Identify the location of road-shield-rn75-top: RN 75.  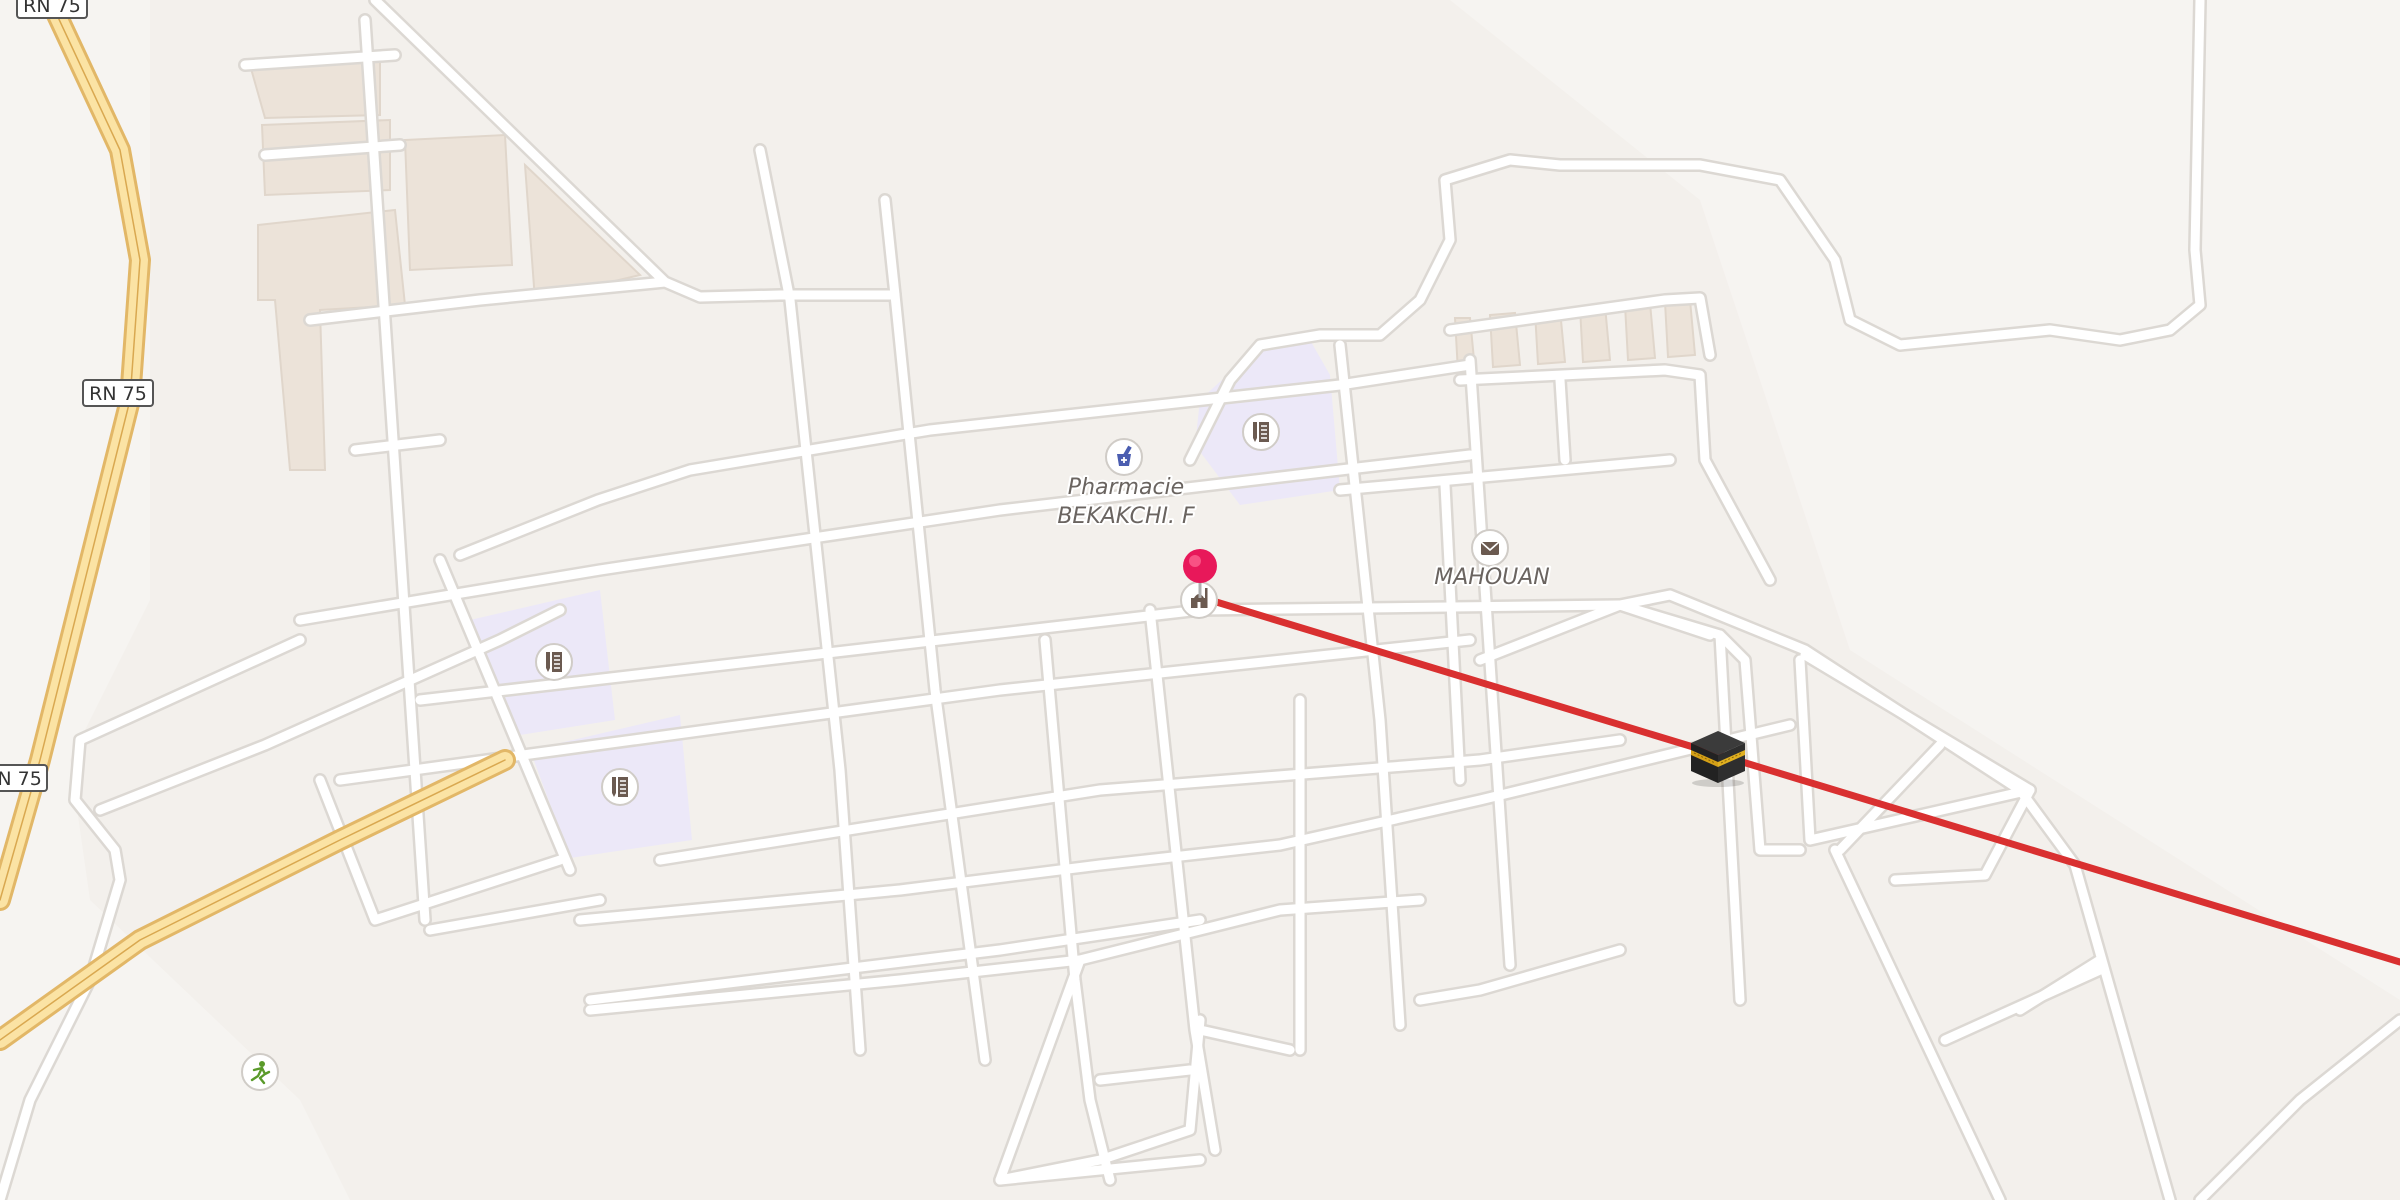
(52, 9).